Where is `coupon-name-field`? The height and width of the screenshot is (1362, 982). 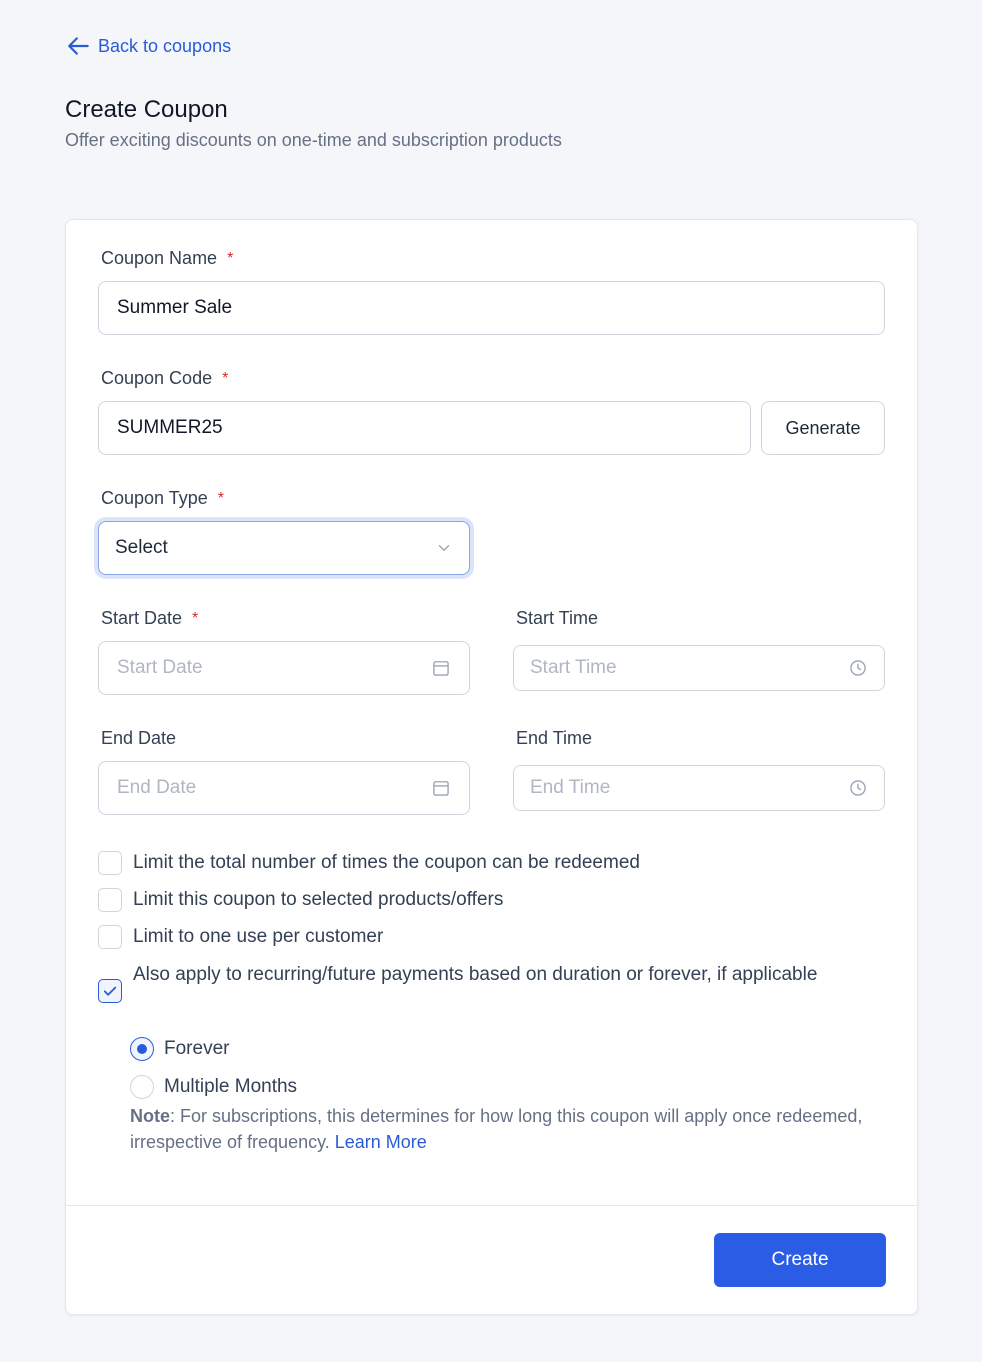 coupon-name-field is located at coordinates (491, 308).